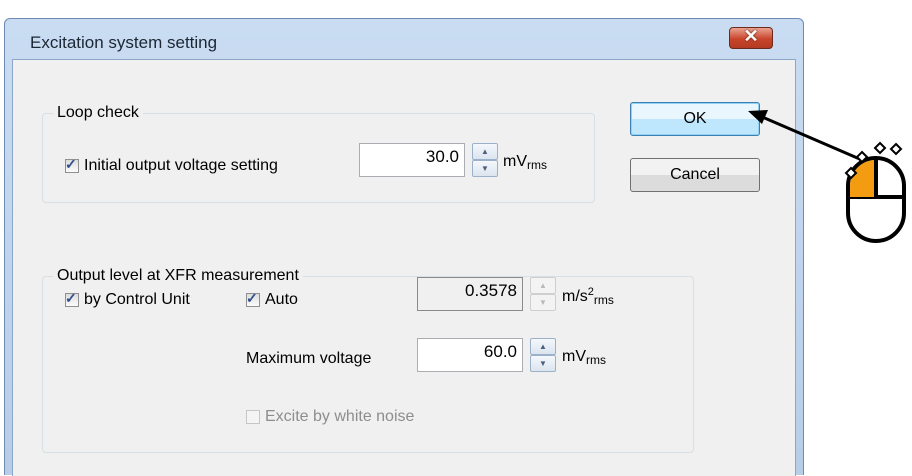 Image resolution: width=912 pixels, height=476 pixels. Describe the element at coordinates (181, 165) in the screenshot. I see `initial-output-label: Initial output voltage setting` at that location.